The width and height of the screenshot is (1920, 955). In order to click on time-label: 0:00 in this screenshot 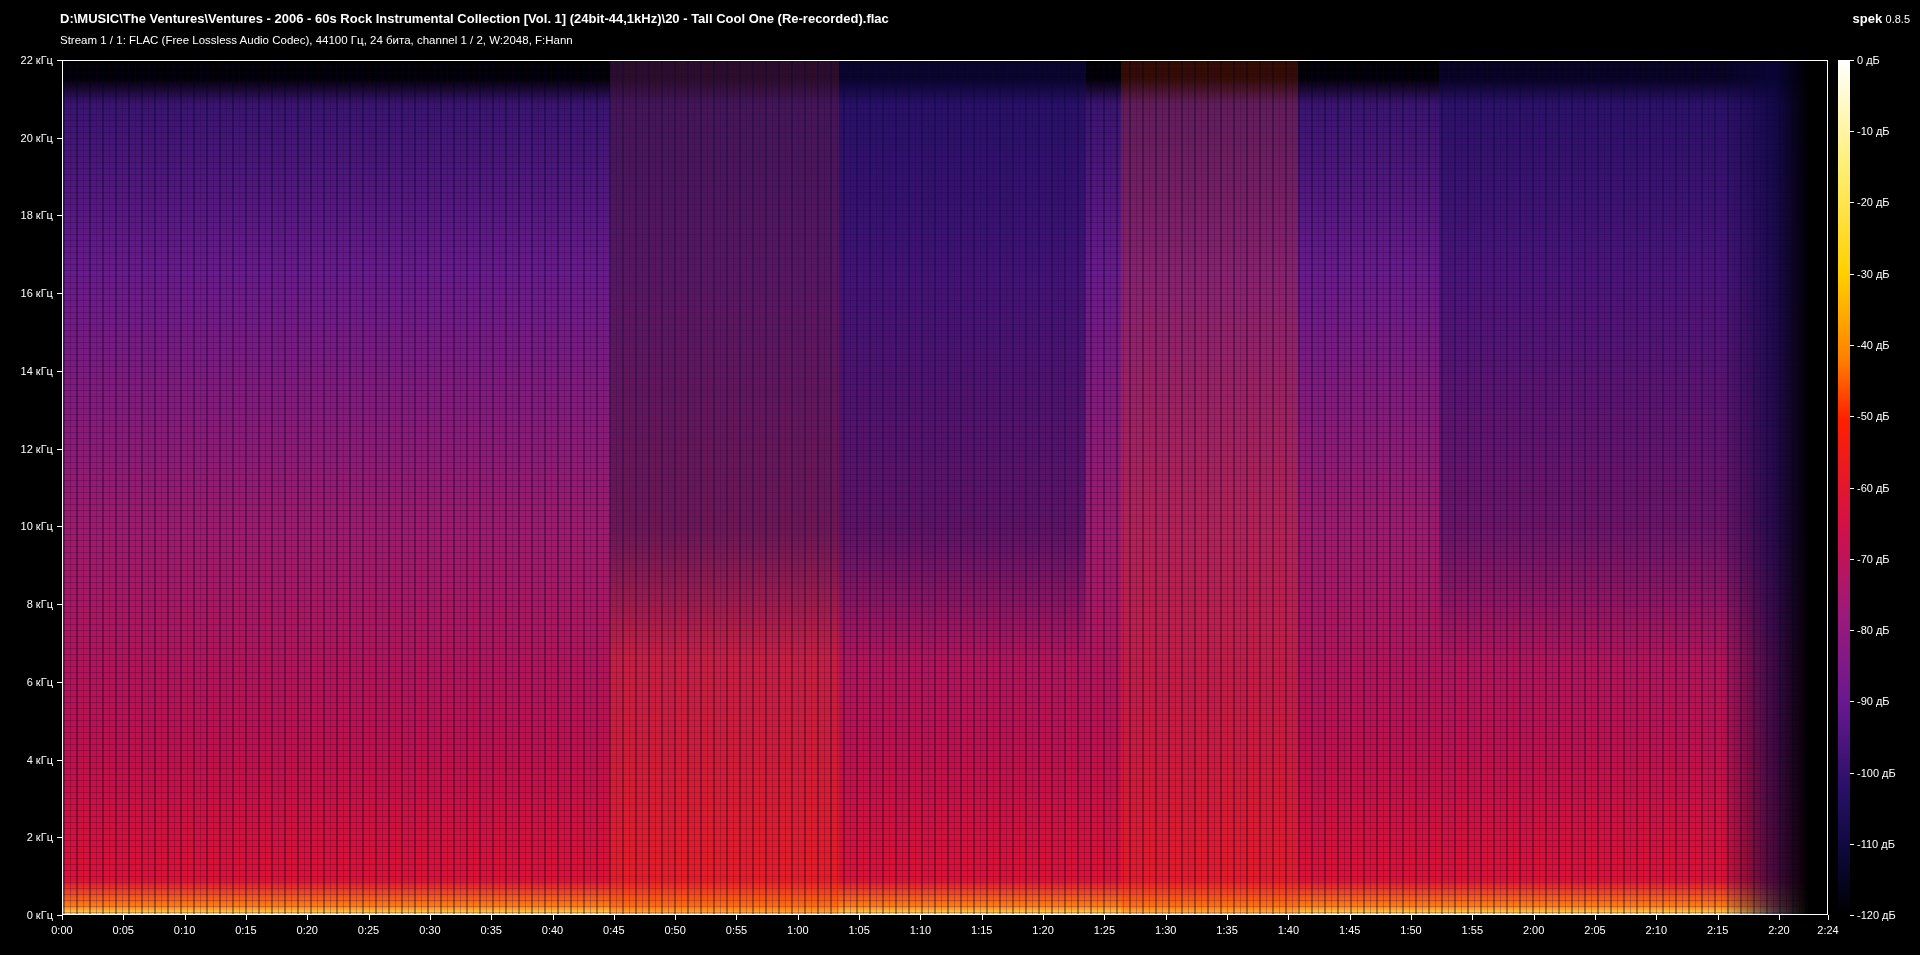, I will do `click(62, 930)`.